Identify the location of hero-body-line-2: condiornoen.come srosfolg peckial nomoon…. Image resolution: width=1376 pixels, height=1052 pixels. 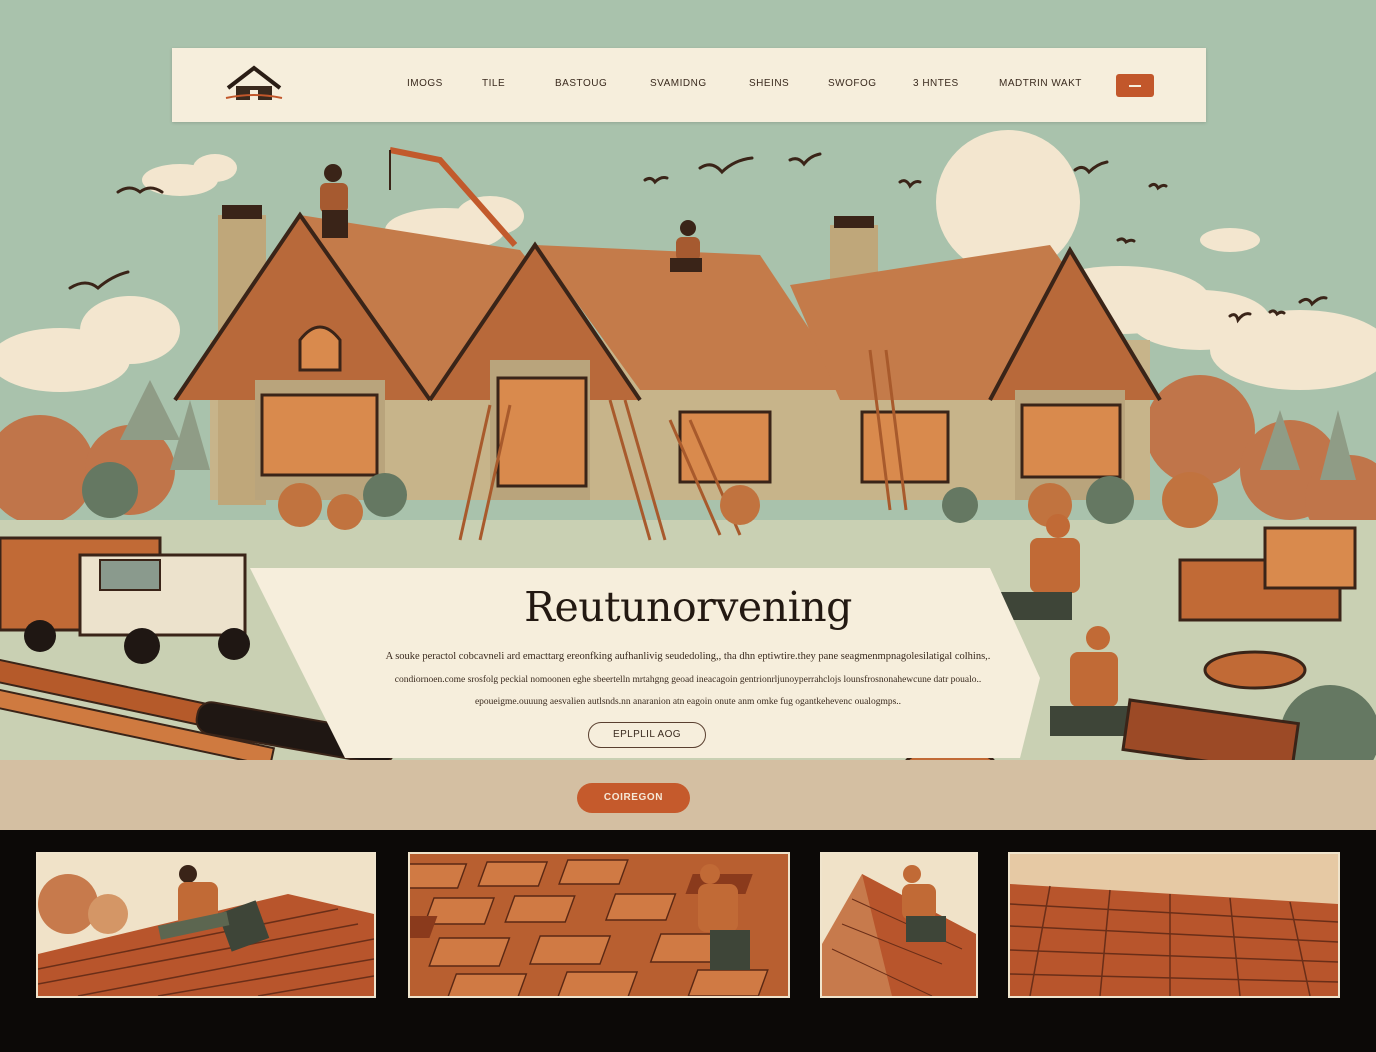
(688, 680).